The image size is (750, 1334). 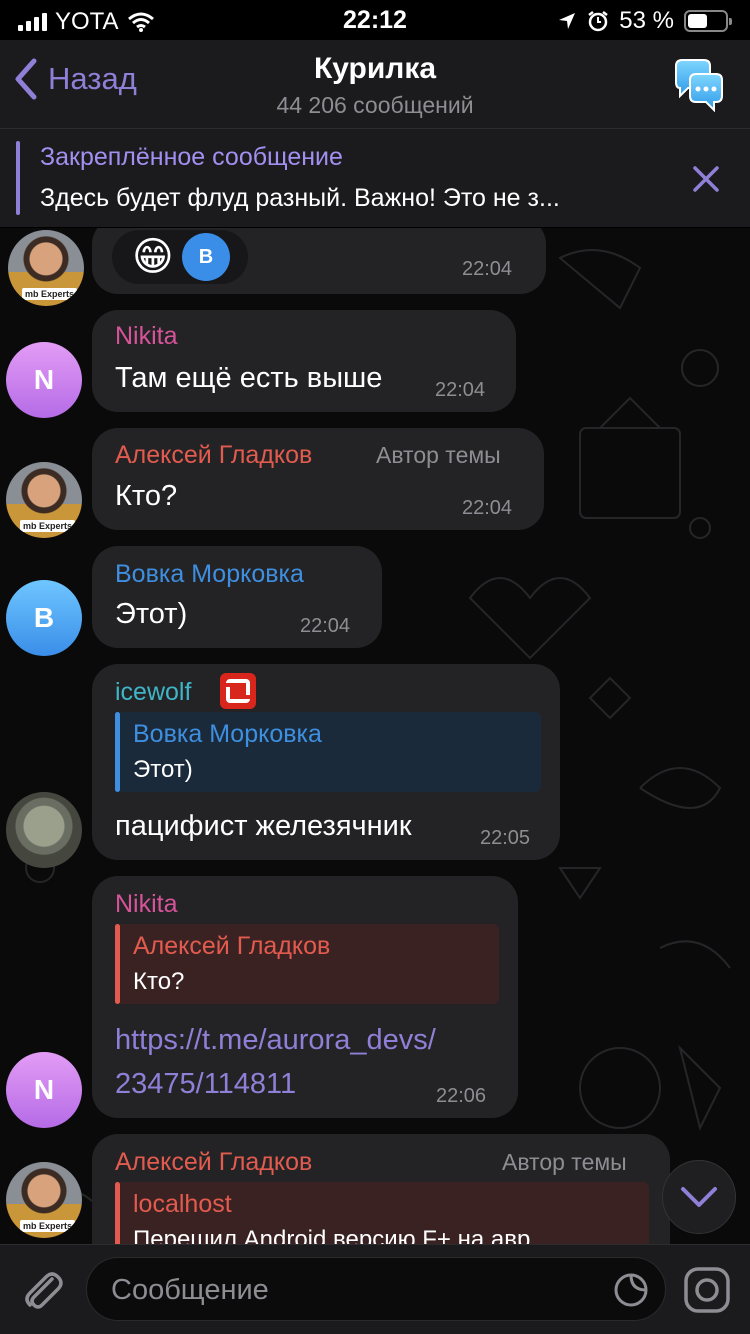 What do you see at coordinates (153, 692) in the screenshot?
I see `sender-name: icewolf` at bounding box center [153, 692].